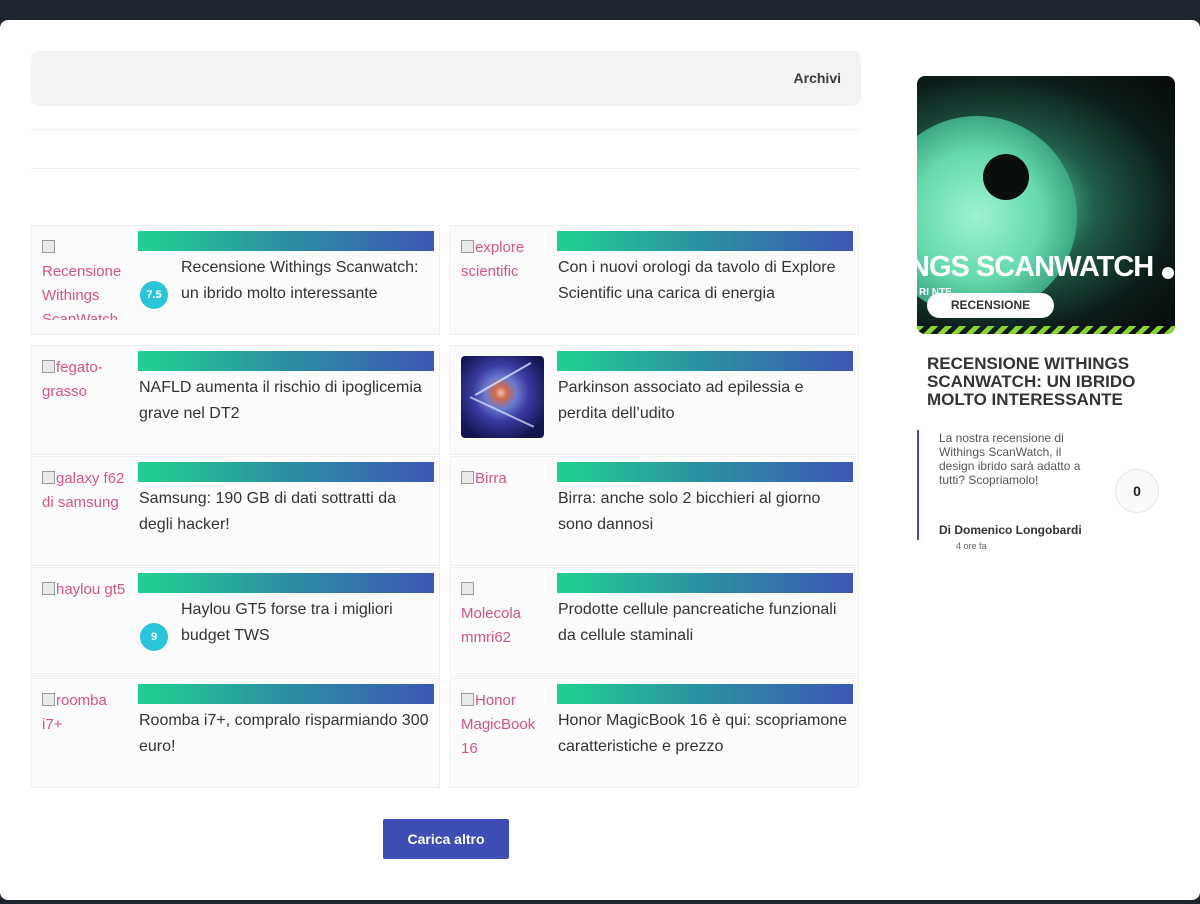 This screenshot has width=1200, height=904. I want to click on thumbnail-alt-text: Recensione Withings ScanWatch, so click(82, 291).